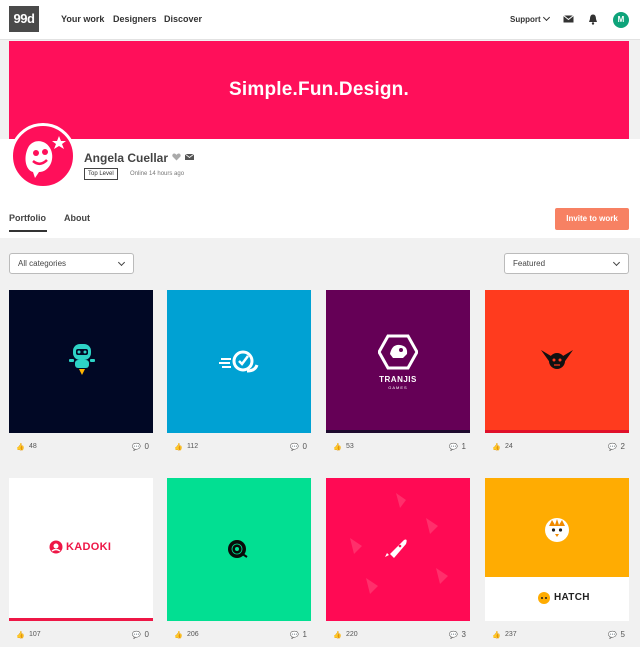 Image resolution: width=640 pixels, height=647 pixels. Describe the element at coordinates (557, 530) in the screenshot. I see `chick-mascot-icon` at that location.